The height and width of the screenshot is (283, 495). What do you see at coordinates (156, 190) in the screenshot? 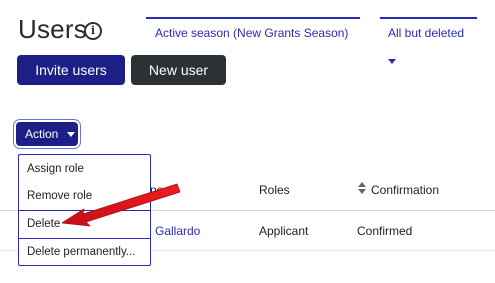
I see `column-header-name: ne` at bounding box center [156, 190].